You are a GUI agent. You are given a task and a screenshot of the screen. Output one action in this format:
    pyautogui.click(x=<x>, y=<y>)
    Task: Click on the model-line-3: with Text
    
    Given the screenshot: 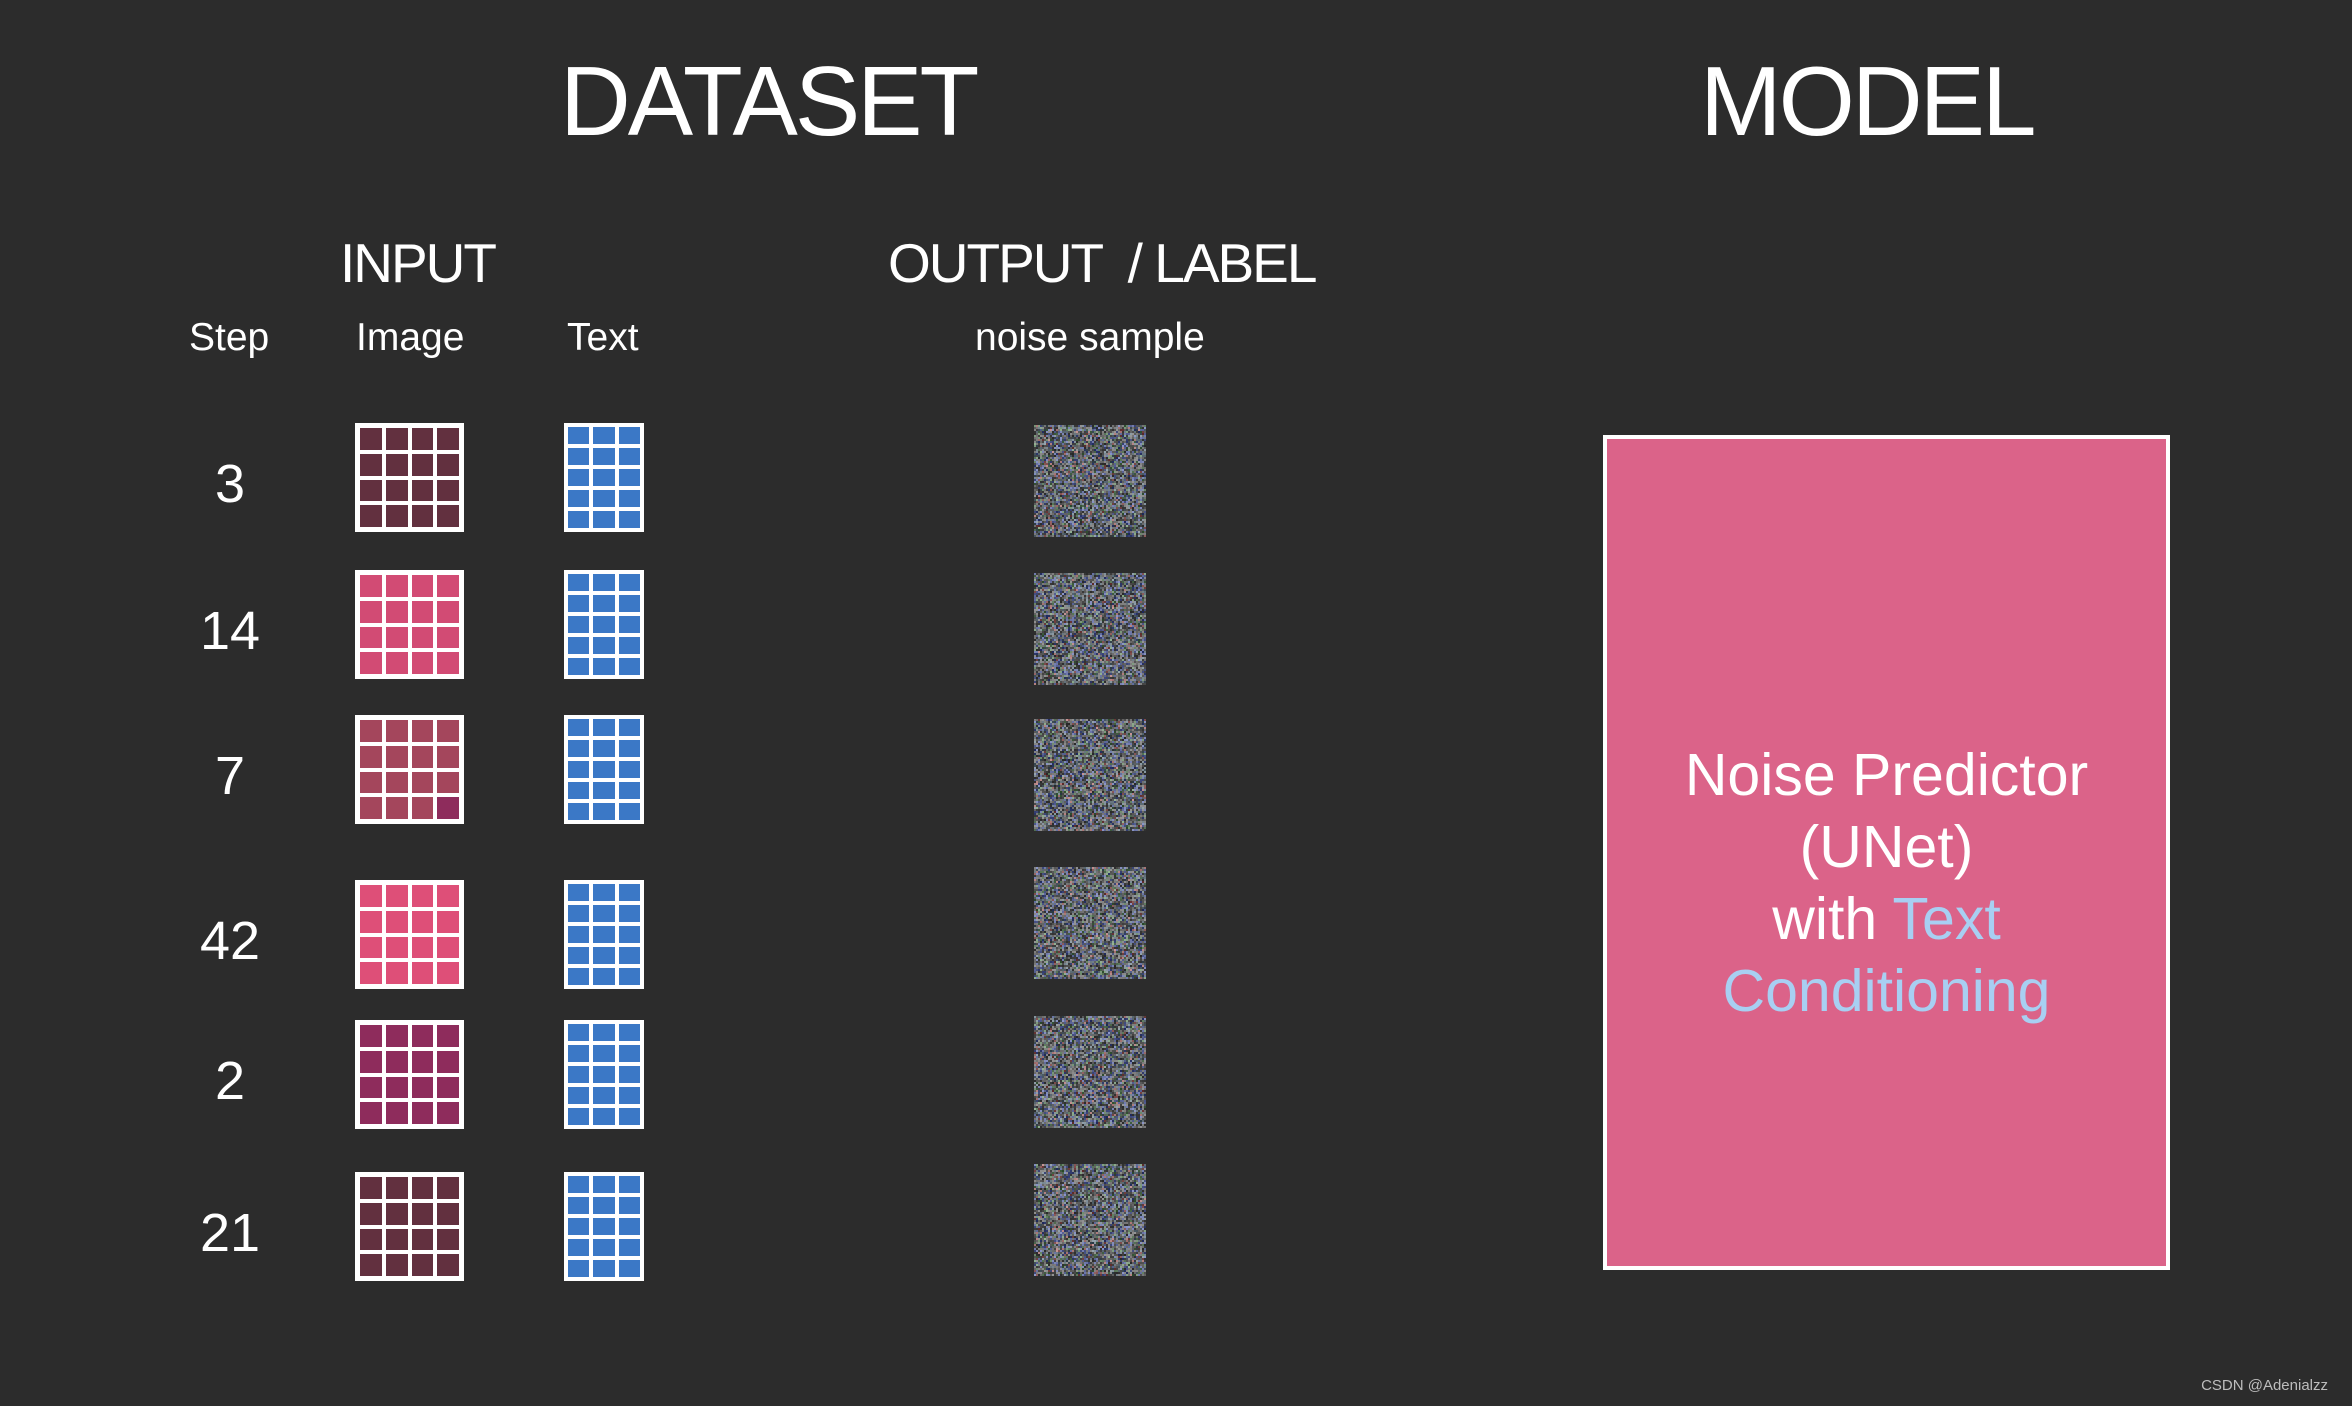 What is the action you would take?
    pyautogui.click(x=1886, y=919)
    